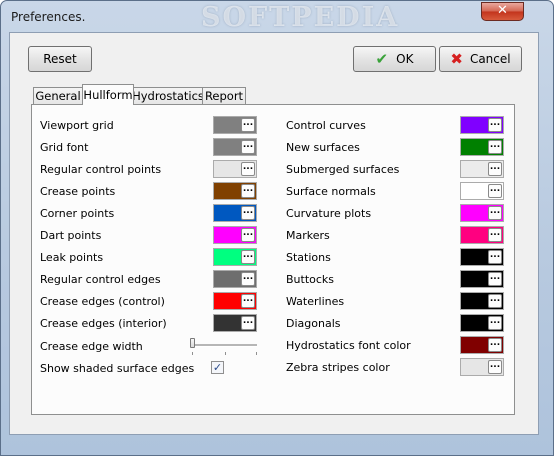  What do you see at coordinates (77, 125) in the screenshot?
I see `left_column-label: Viewport grid` at bounding box center [77, 125].